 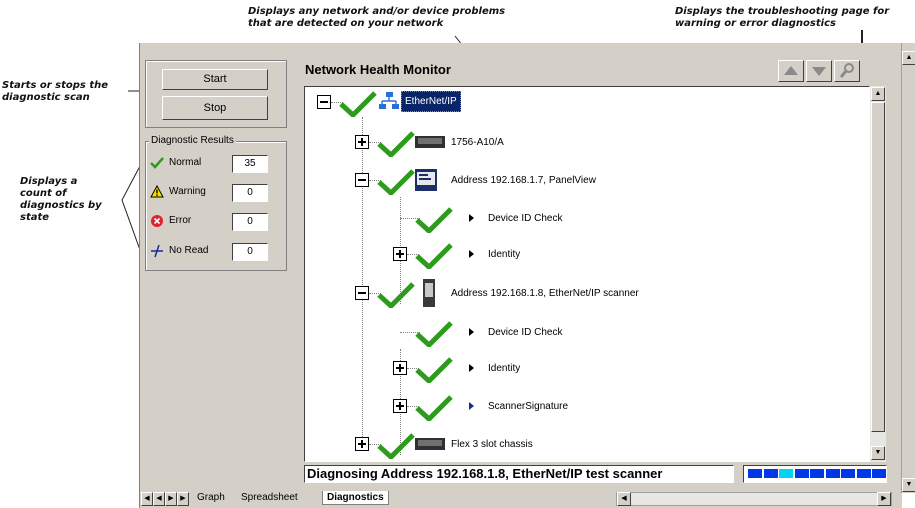 What do you see at coordinates (215, 79) in the screenshot?
I see `start-button: Start` at bounding box center [215, 79].